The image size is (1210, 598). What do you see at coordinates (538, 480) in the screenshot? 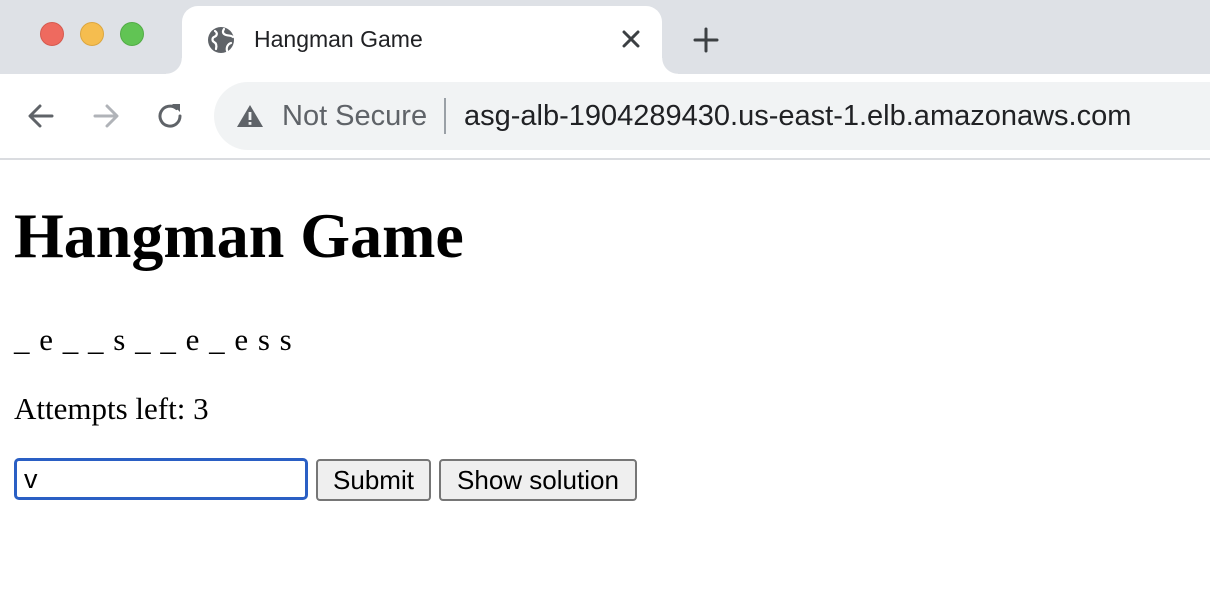
I see `show-solution-button: Show solution` at bounding box center [538, 480].